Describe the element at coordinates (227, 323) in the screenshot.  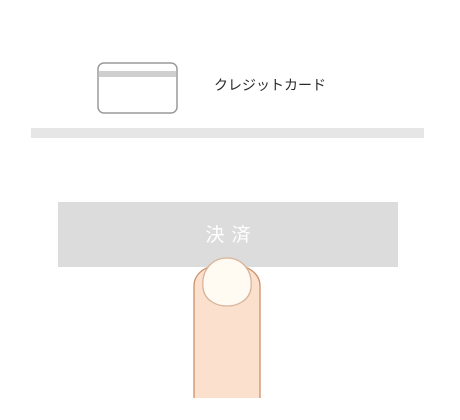
I see `finger-tap-icon` at that location.